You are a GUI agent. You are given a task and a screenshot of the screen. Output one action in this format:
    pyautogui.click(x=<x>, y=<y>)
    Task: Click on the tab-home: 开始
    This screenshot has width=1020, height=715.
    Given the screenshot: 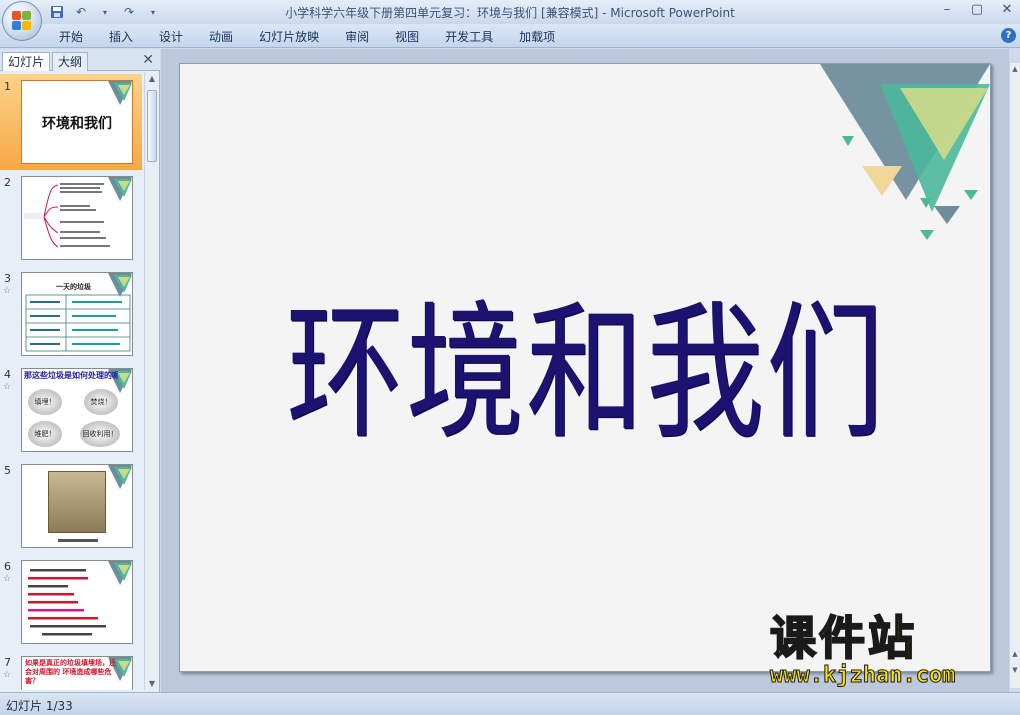 What is the action you would take?
    pyautogui.click(x=71, y=37)
    